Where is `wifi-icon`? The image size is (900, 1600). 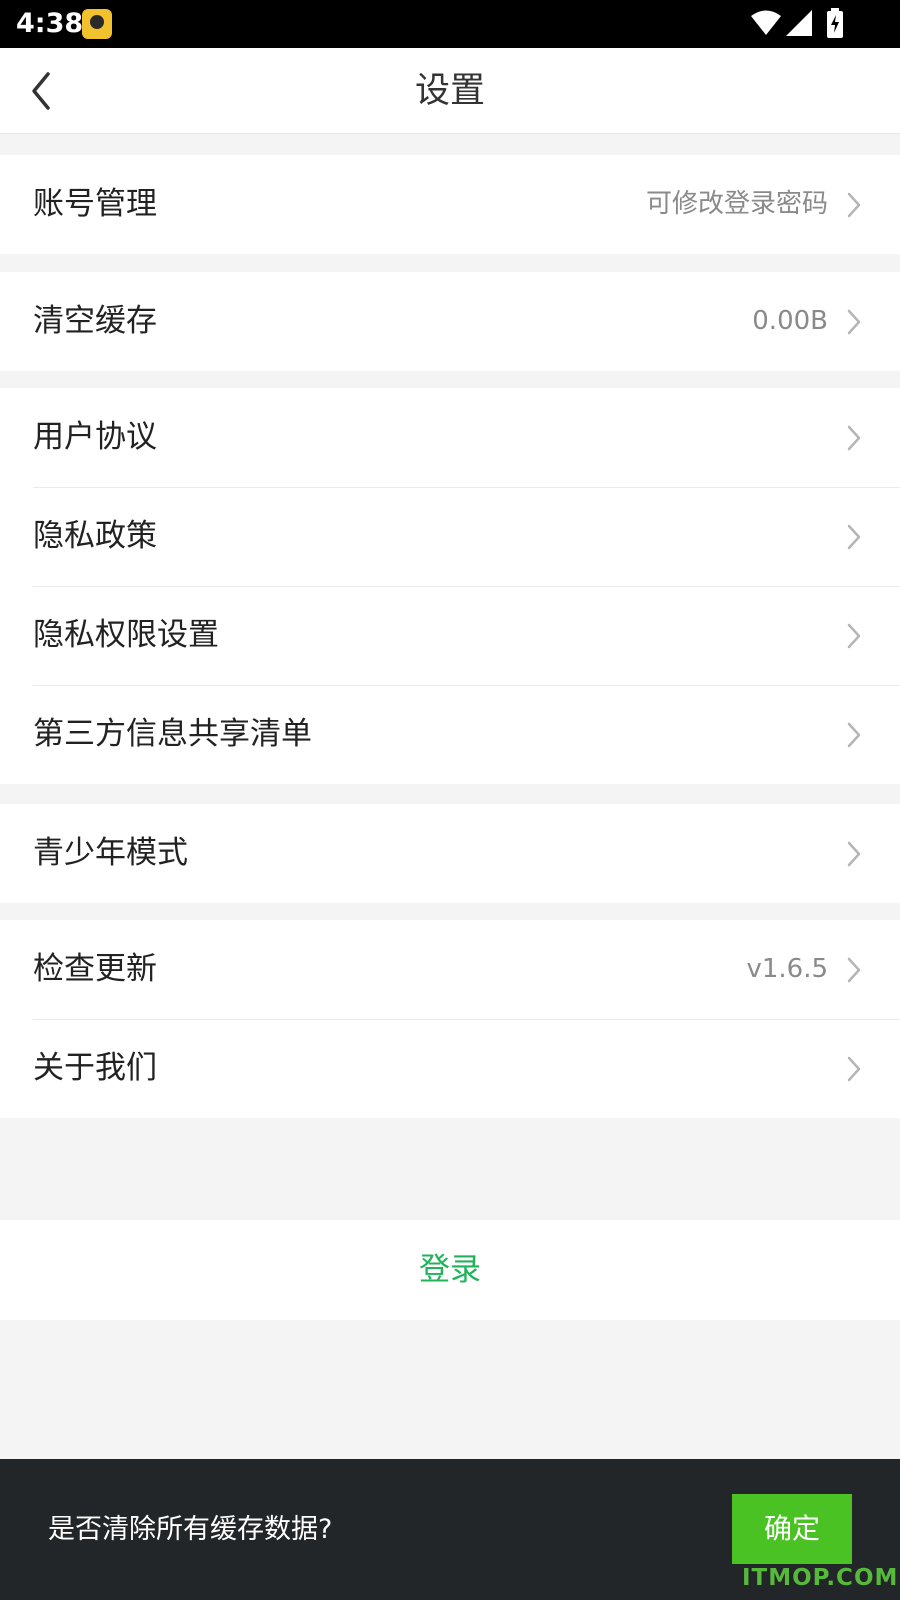
wifi-icon is located at coordinates (766, 22).